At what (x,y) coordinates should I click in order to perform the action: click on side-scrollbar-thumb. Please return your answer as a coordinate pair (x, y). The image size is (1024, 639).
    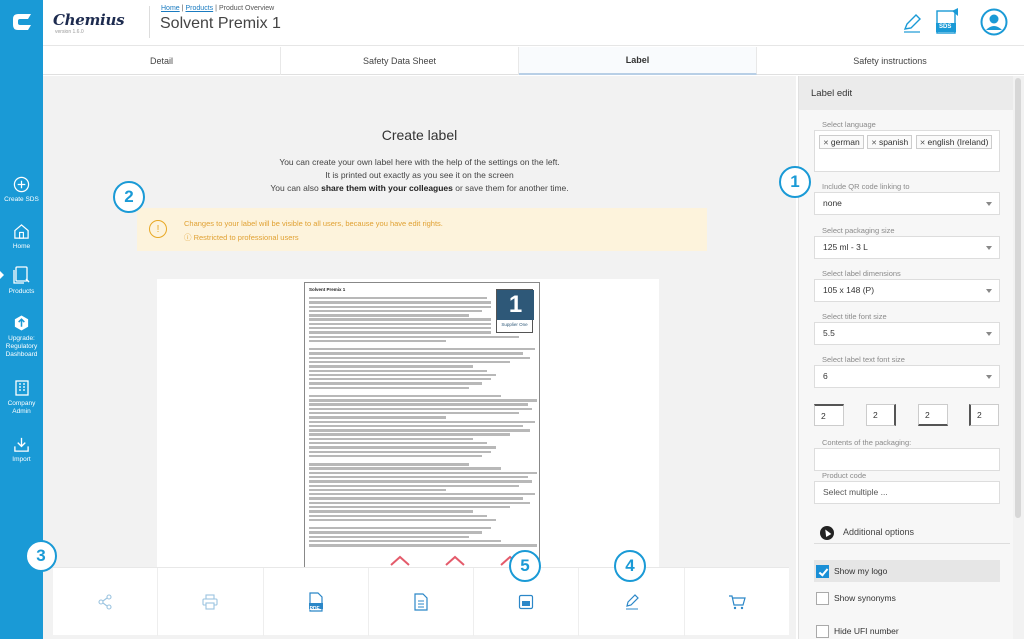
    Looking at the image, I should click on (1018, 298).